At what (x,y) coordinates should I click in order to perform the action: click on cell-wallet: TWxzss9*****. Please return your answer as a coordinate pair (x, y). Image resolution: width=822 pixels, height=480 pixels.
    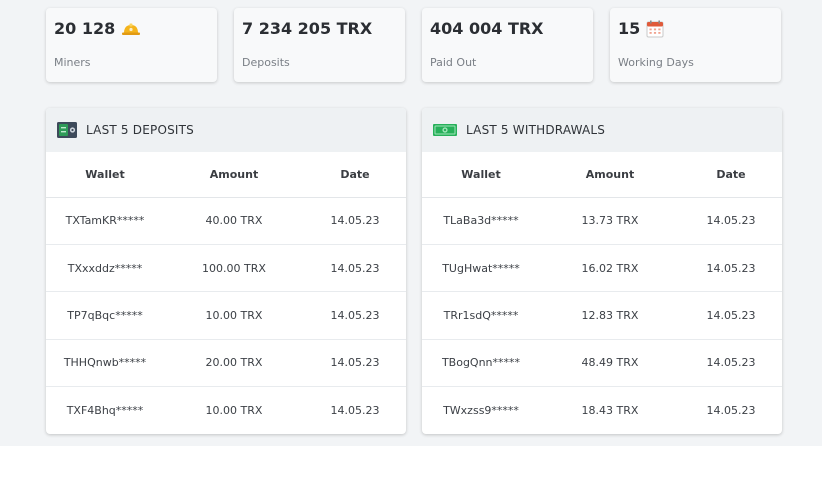
    Looking at the image, I should click on (481, 410).